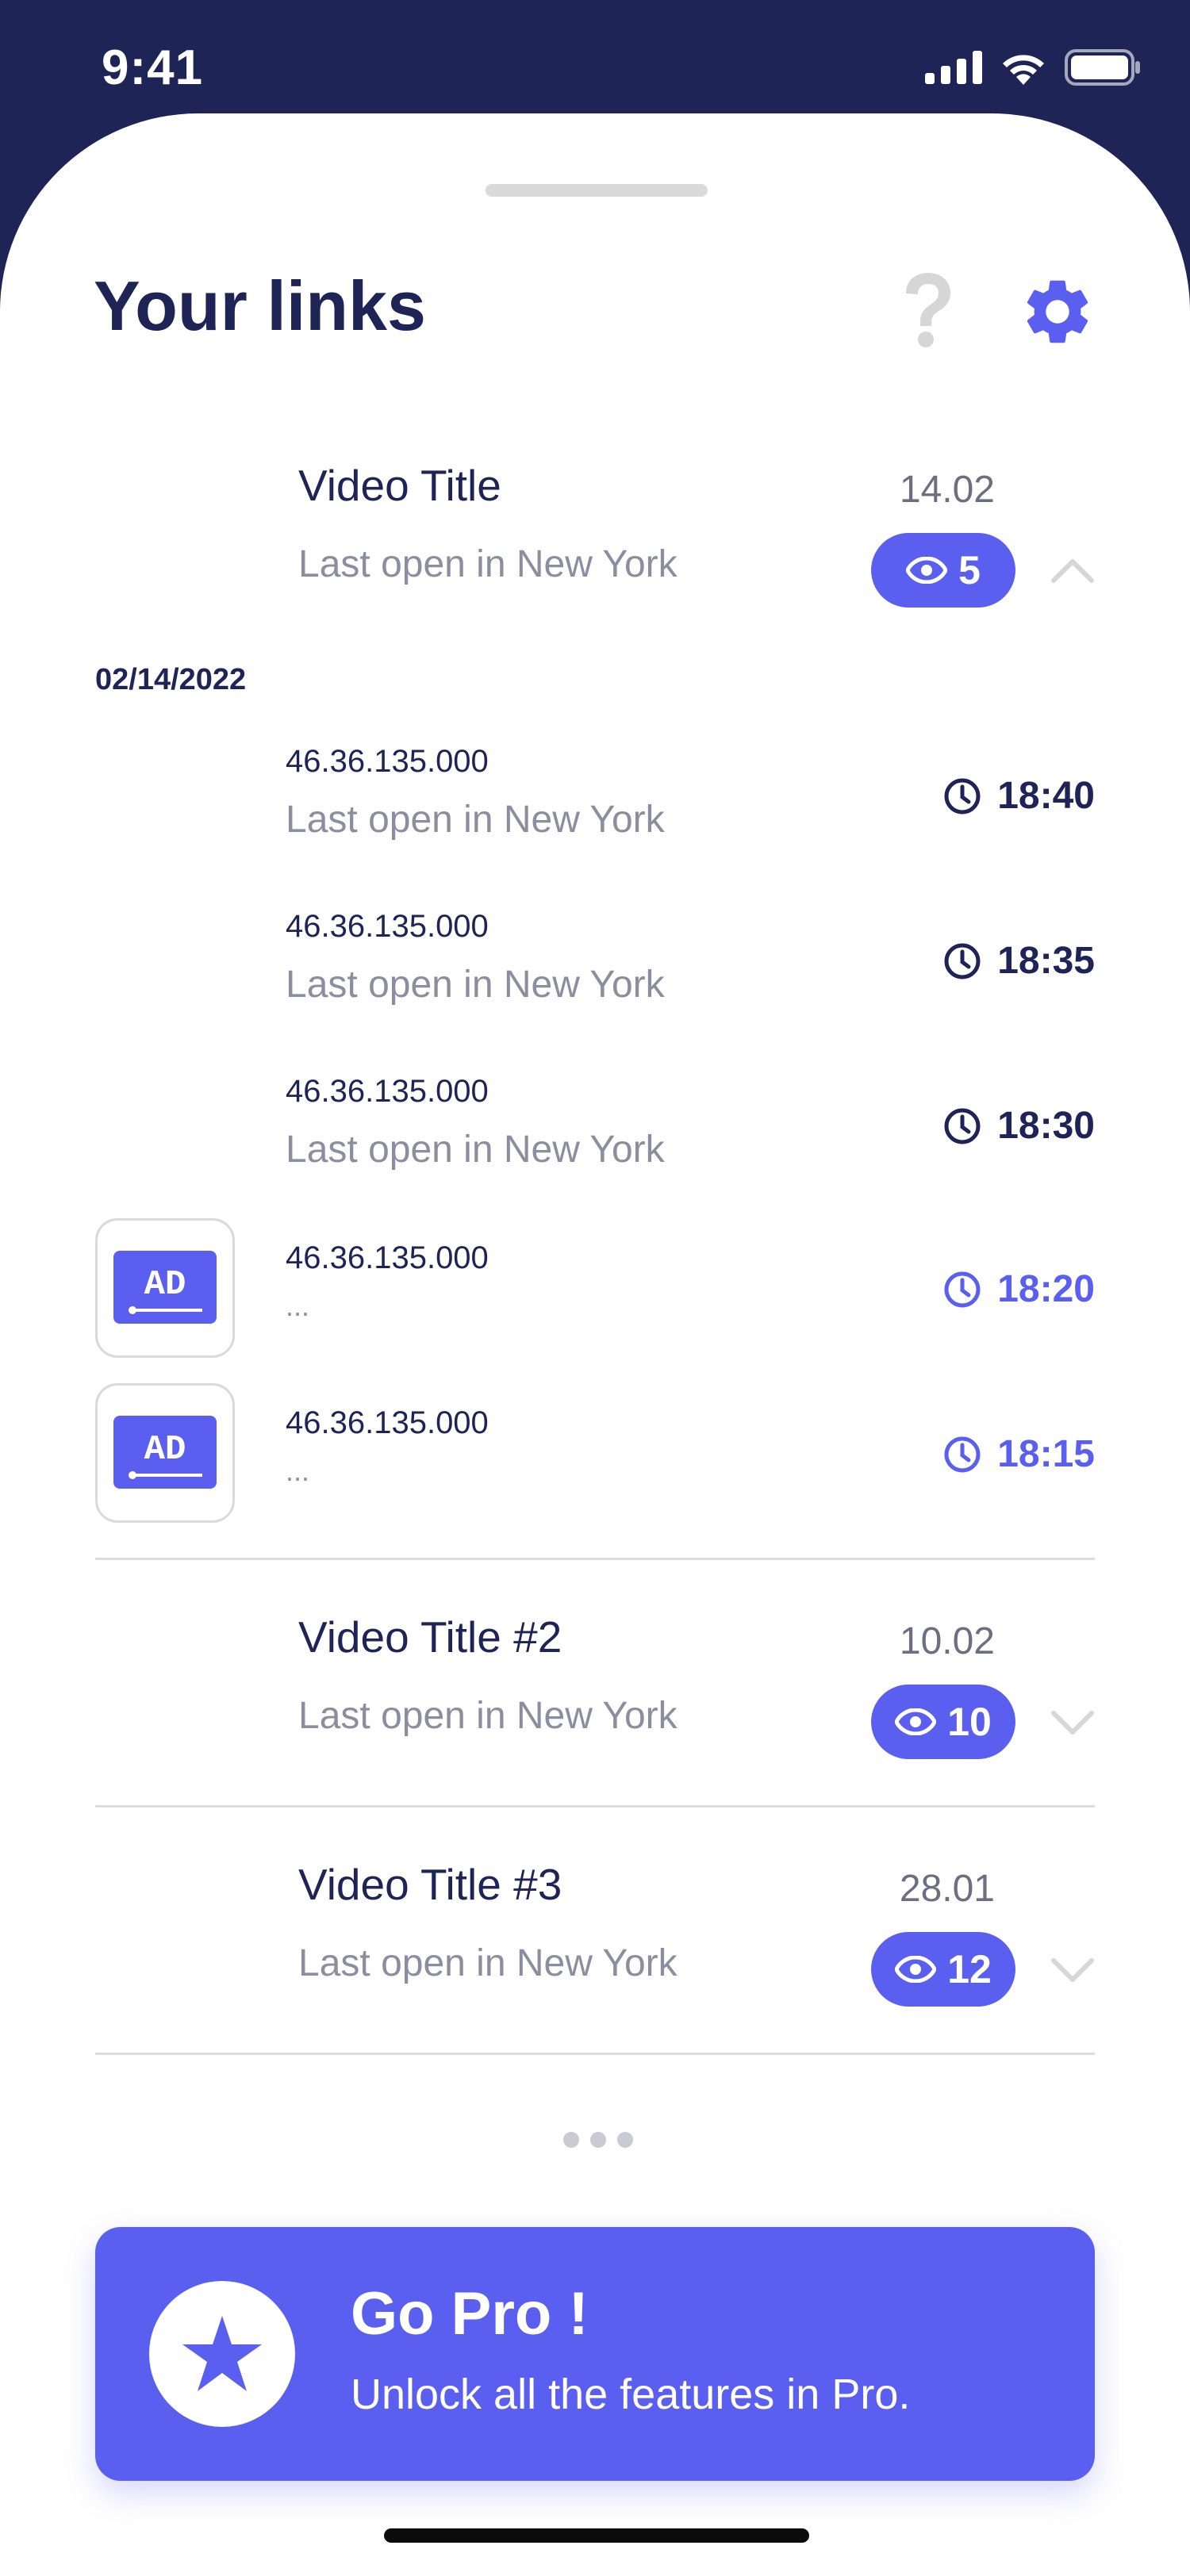 The width and height of the screenshot is (1190, 2576). Describe the element at coordinates (1023, 70) in the screenshot. I see `wifi-icon` at that location.